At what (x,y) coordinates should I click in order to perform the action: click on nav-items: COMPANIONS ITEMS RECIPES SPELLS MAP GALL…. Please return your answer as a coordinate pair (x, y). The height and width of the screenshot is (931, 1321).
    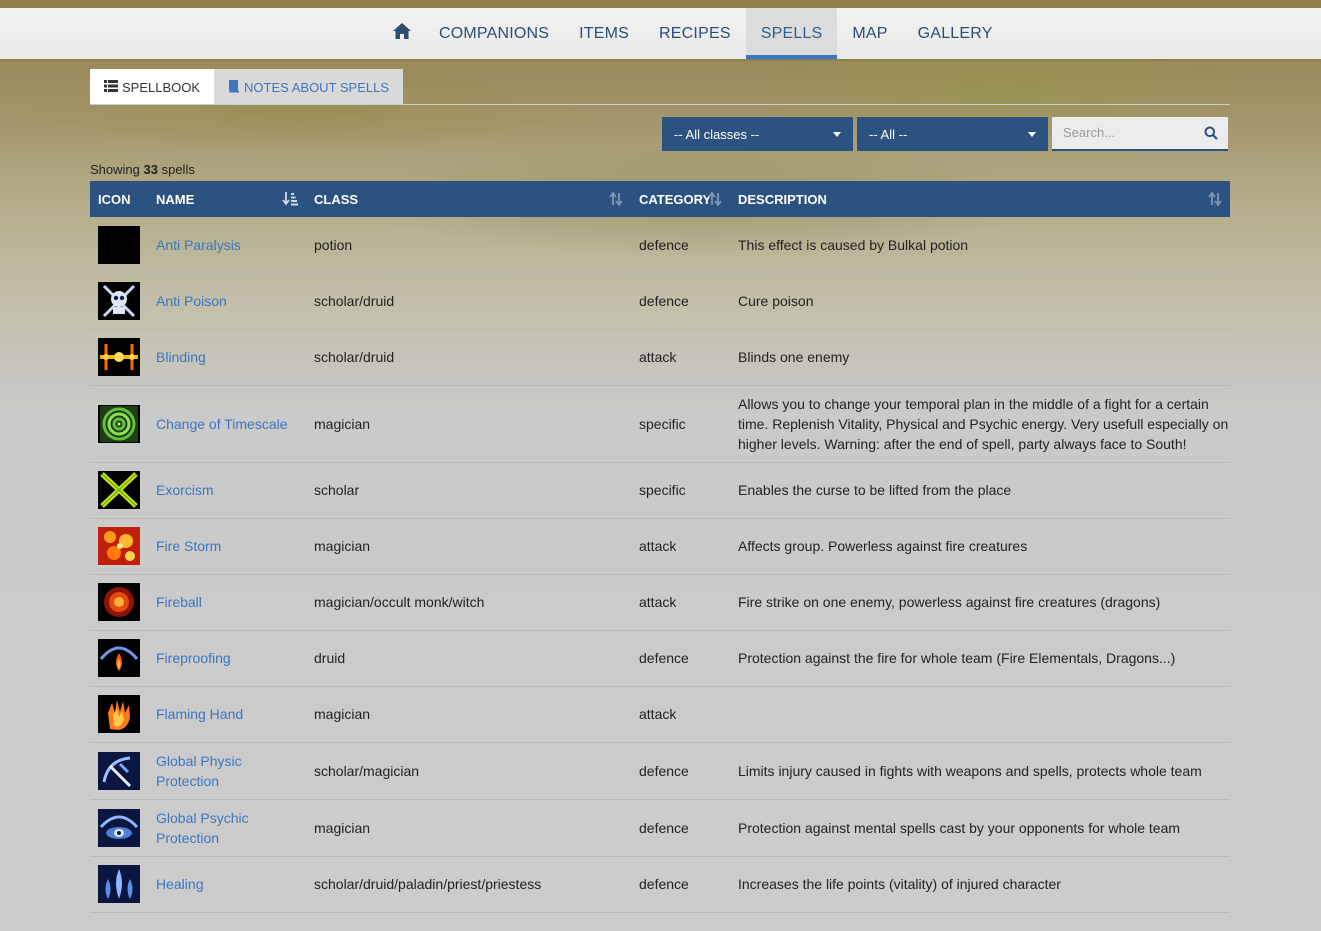
    Looking at the image, I should click on (694, 33).